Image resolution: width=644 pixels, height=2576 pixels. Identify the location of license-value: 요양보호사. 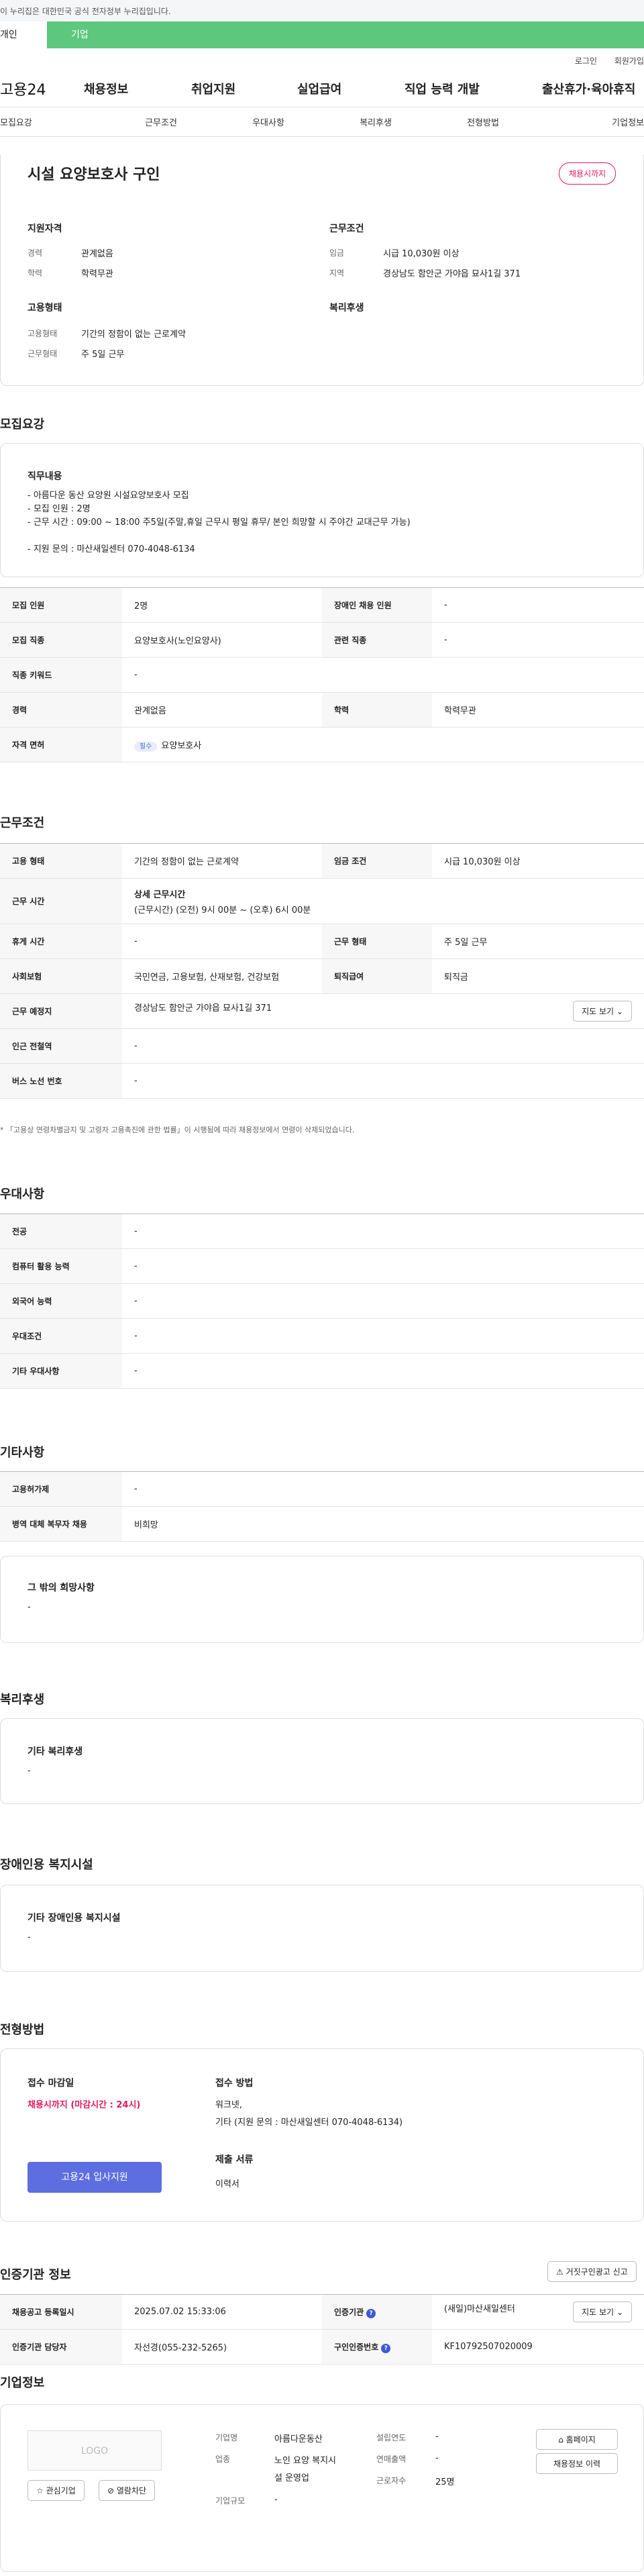
(181, 746).